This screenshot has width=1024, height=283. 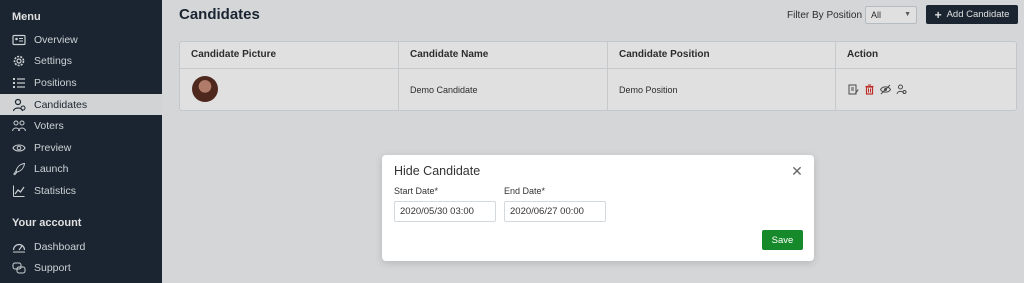 What do you see at coordinates (445, 211) in the screenshot?
I see `start-date-input: 2020/05/30 03:00` at bounding box center [445, 211].